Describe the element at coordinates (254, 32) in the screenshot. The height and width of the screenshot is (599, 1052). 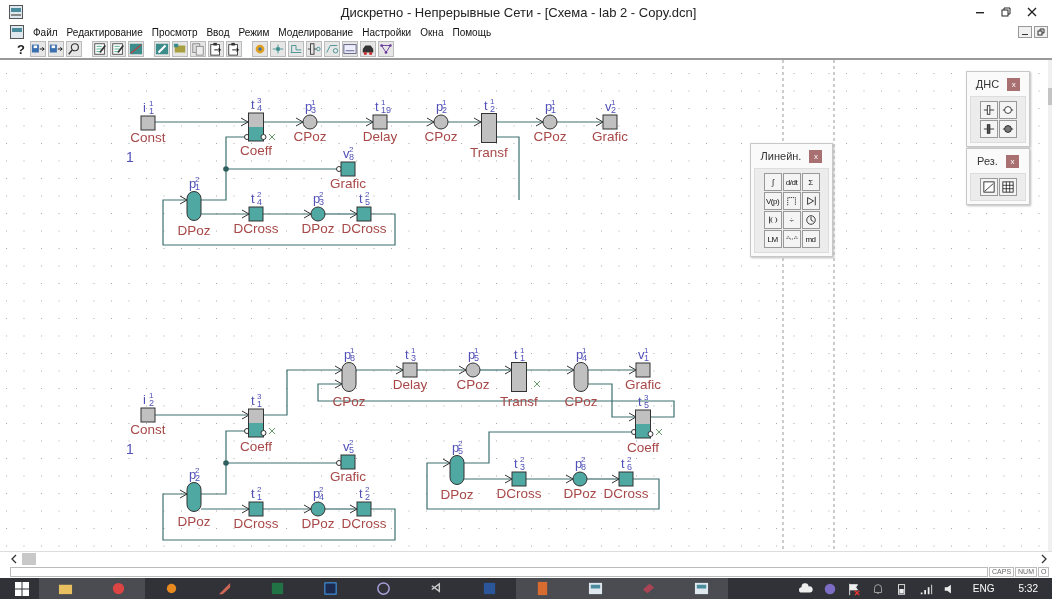
I see `menu-item: Режим` at that location.